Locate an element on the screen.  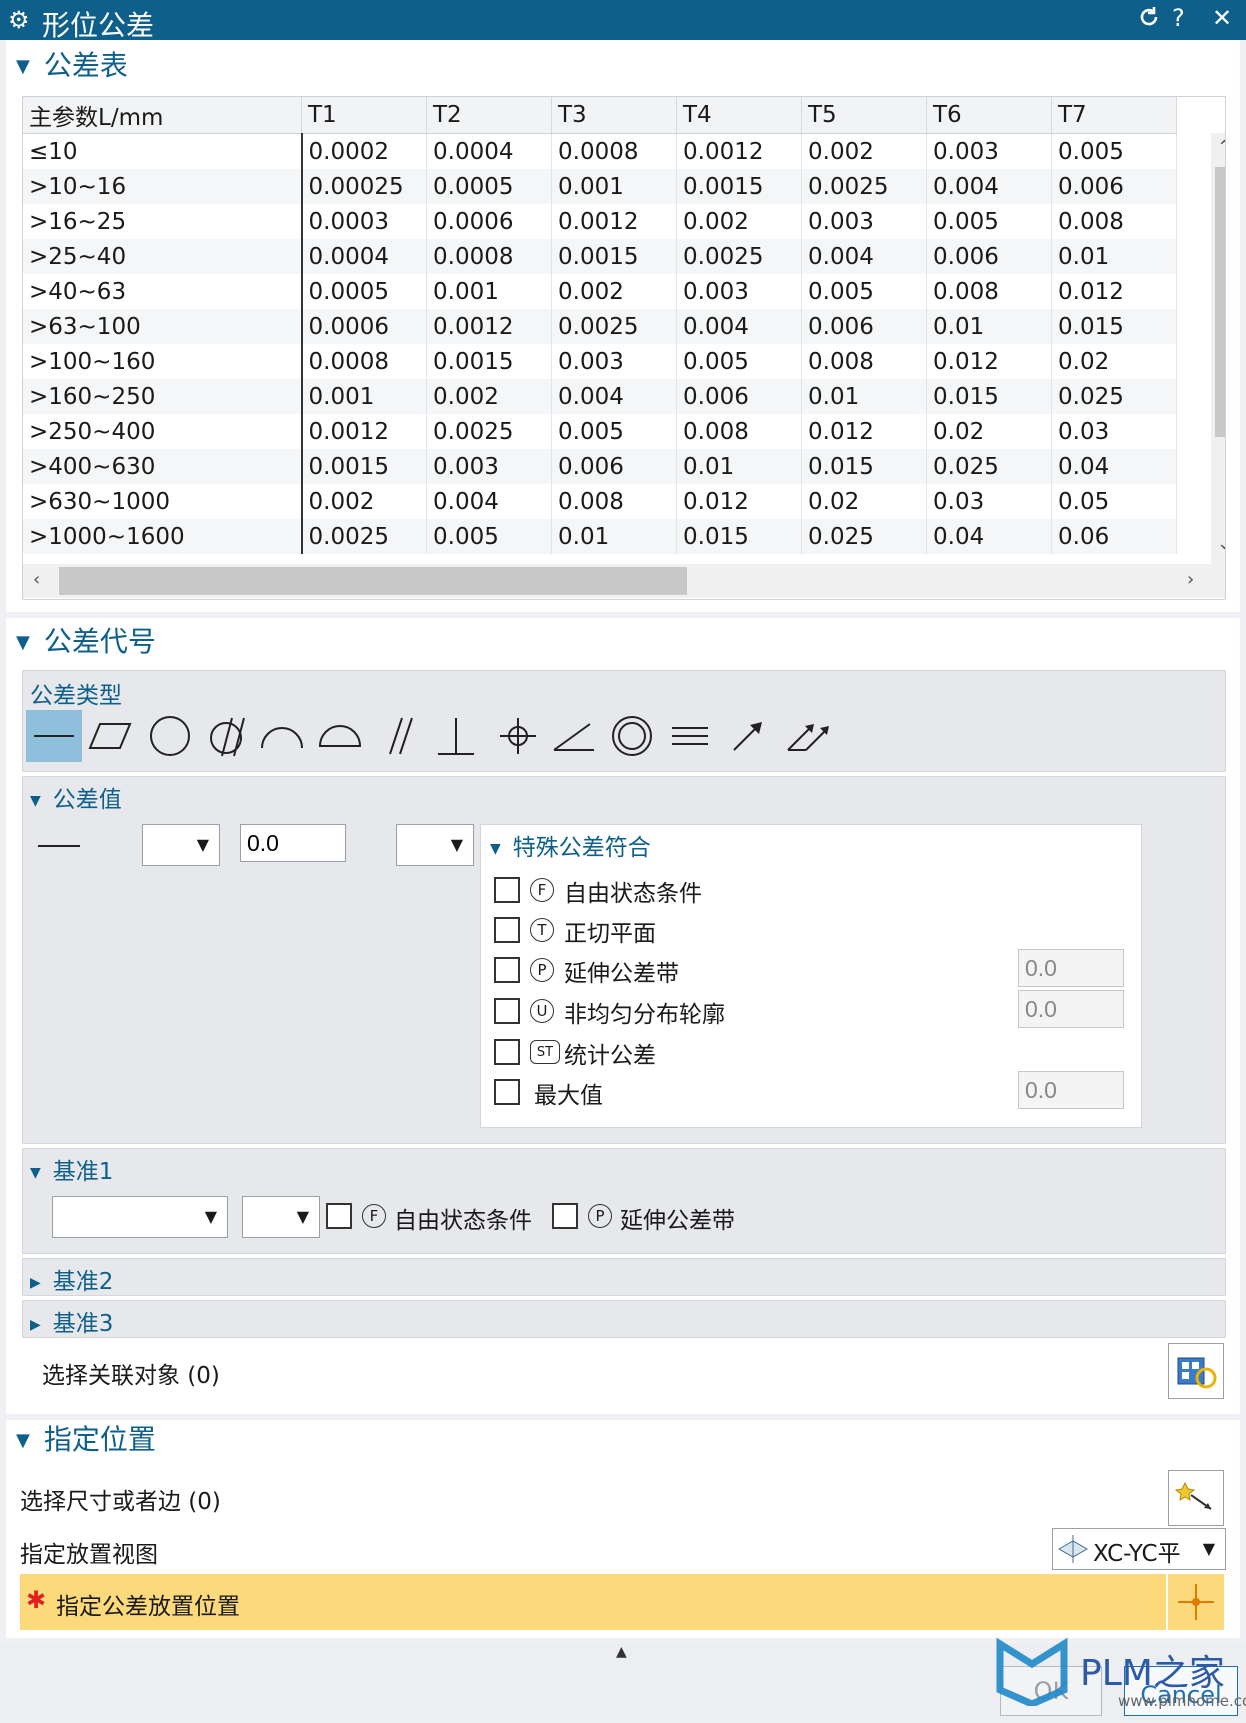
concentricity-button is located at coordinates (632, 736).